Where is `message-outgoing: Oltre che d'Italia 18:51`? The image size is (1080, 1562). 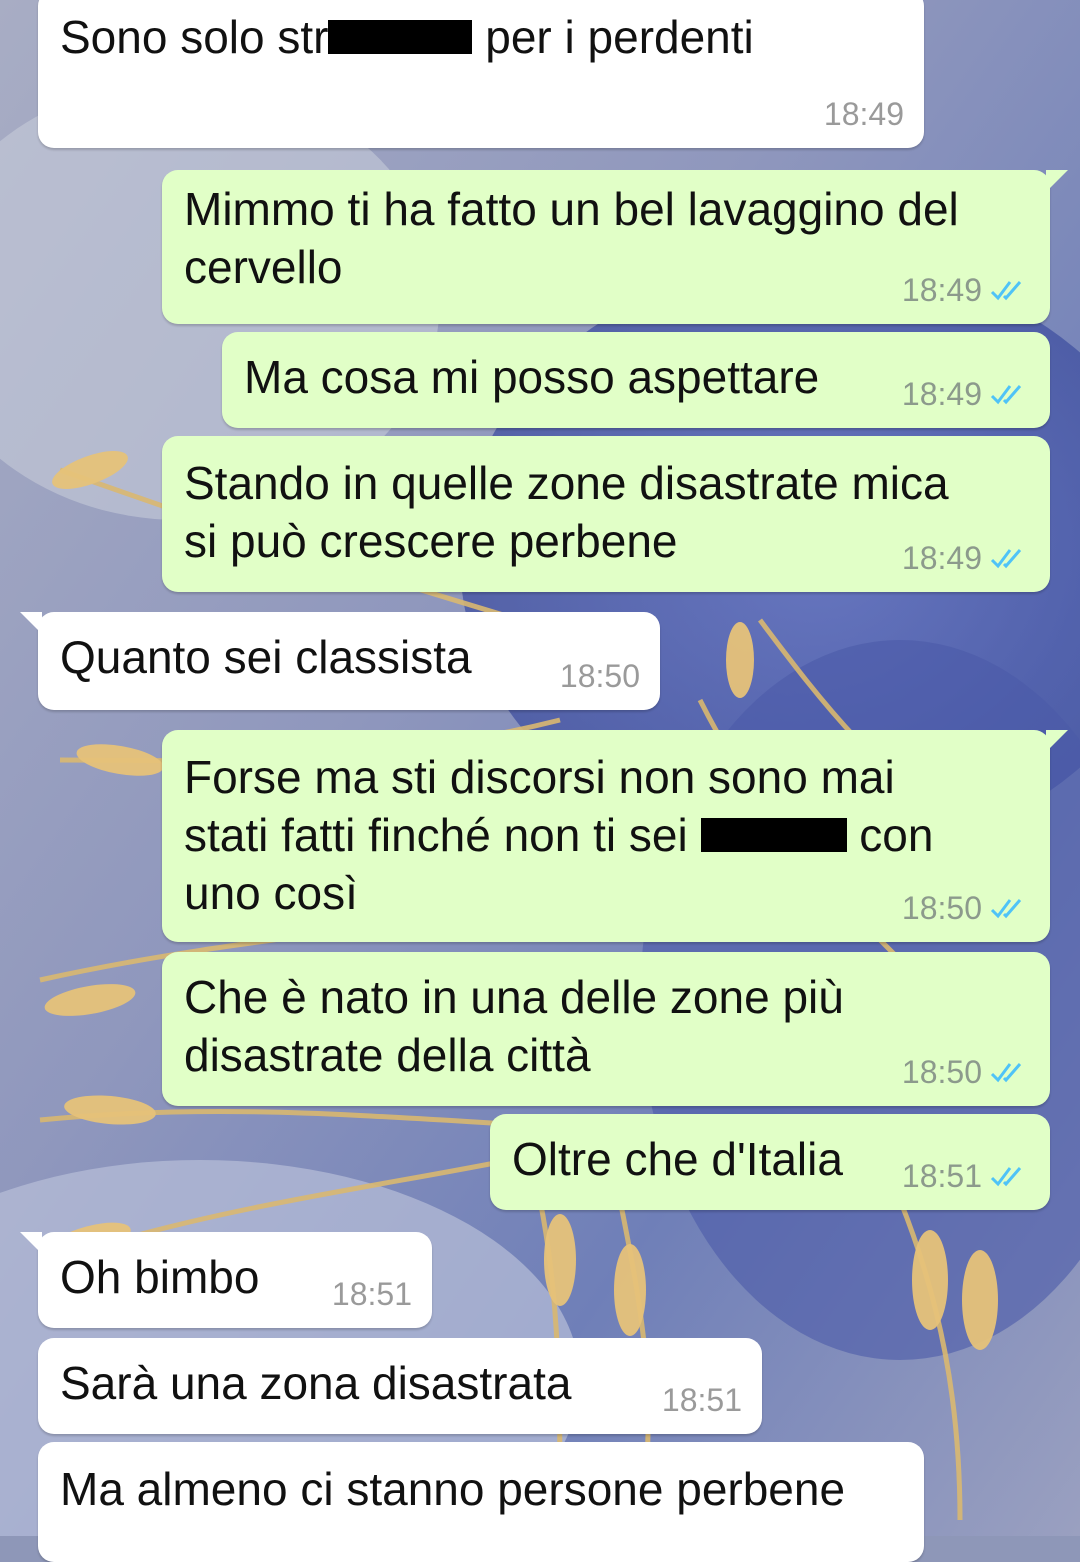 message-outgoing: Oltre che d'Italia 18:51 is located at coordinates (770, 1162).